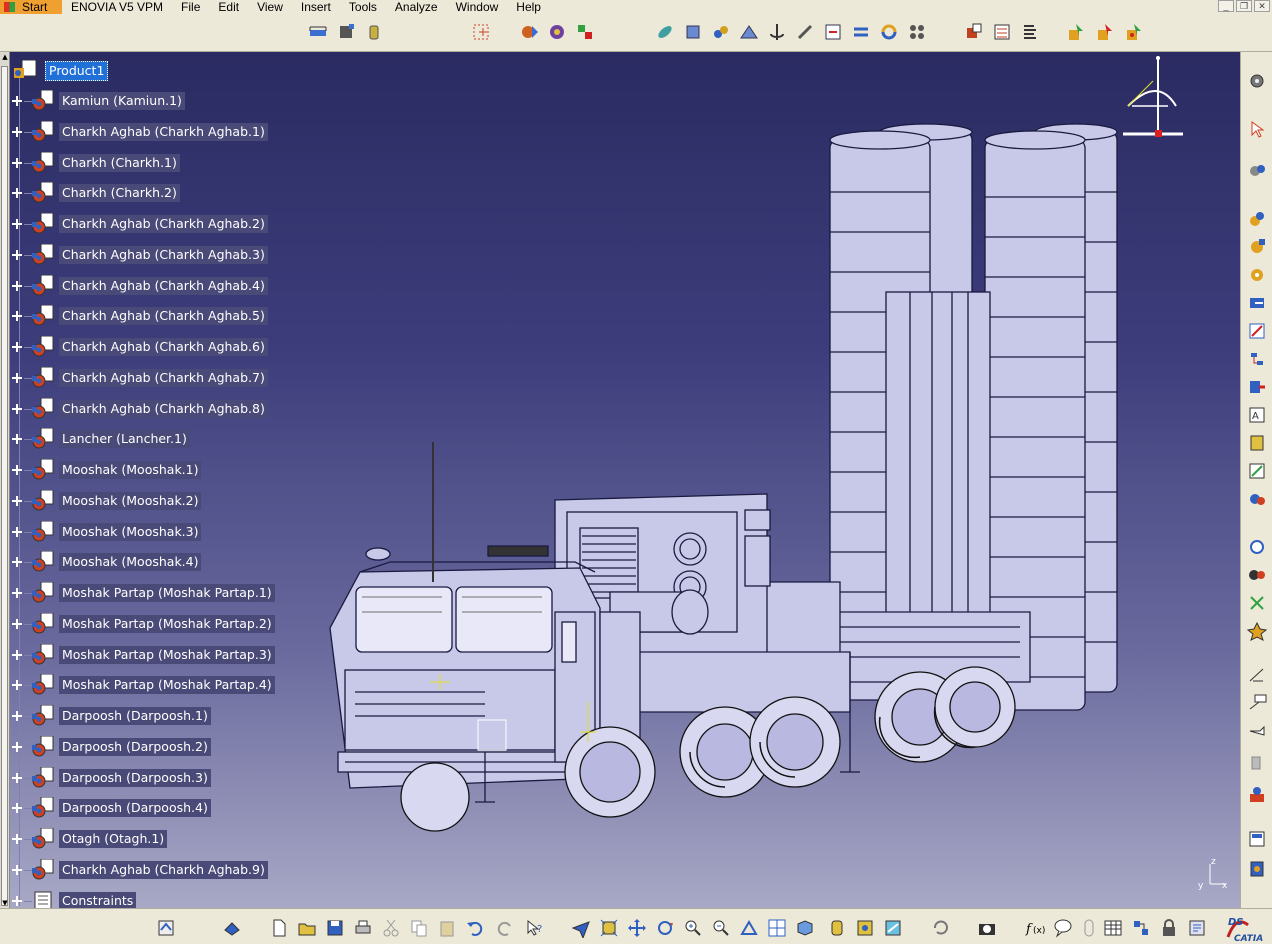  What do you see at coordinates (665, 32) in the screenshot?
I see `explode-icon` at bounding box center [665, 32].